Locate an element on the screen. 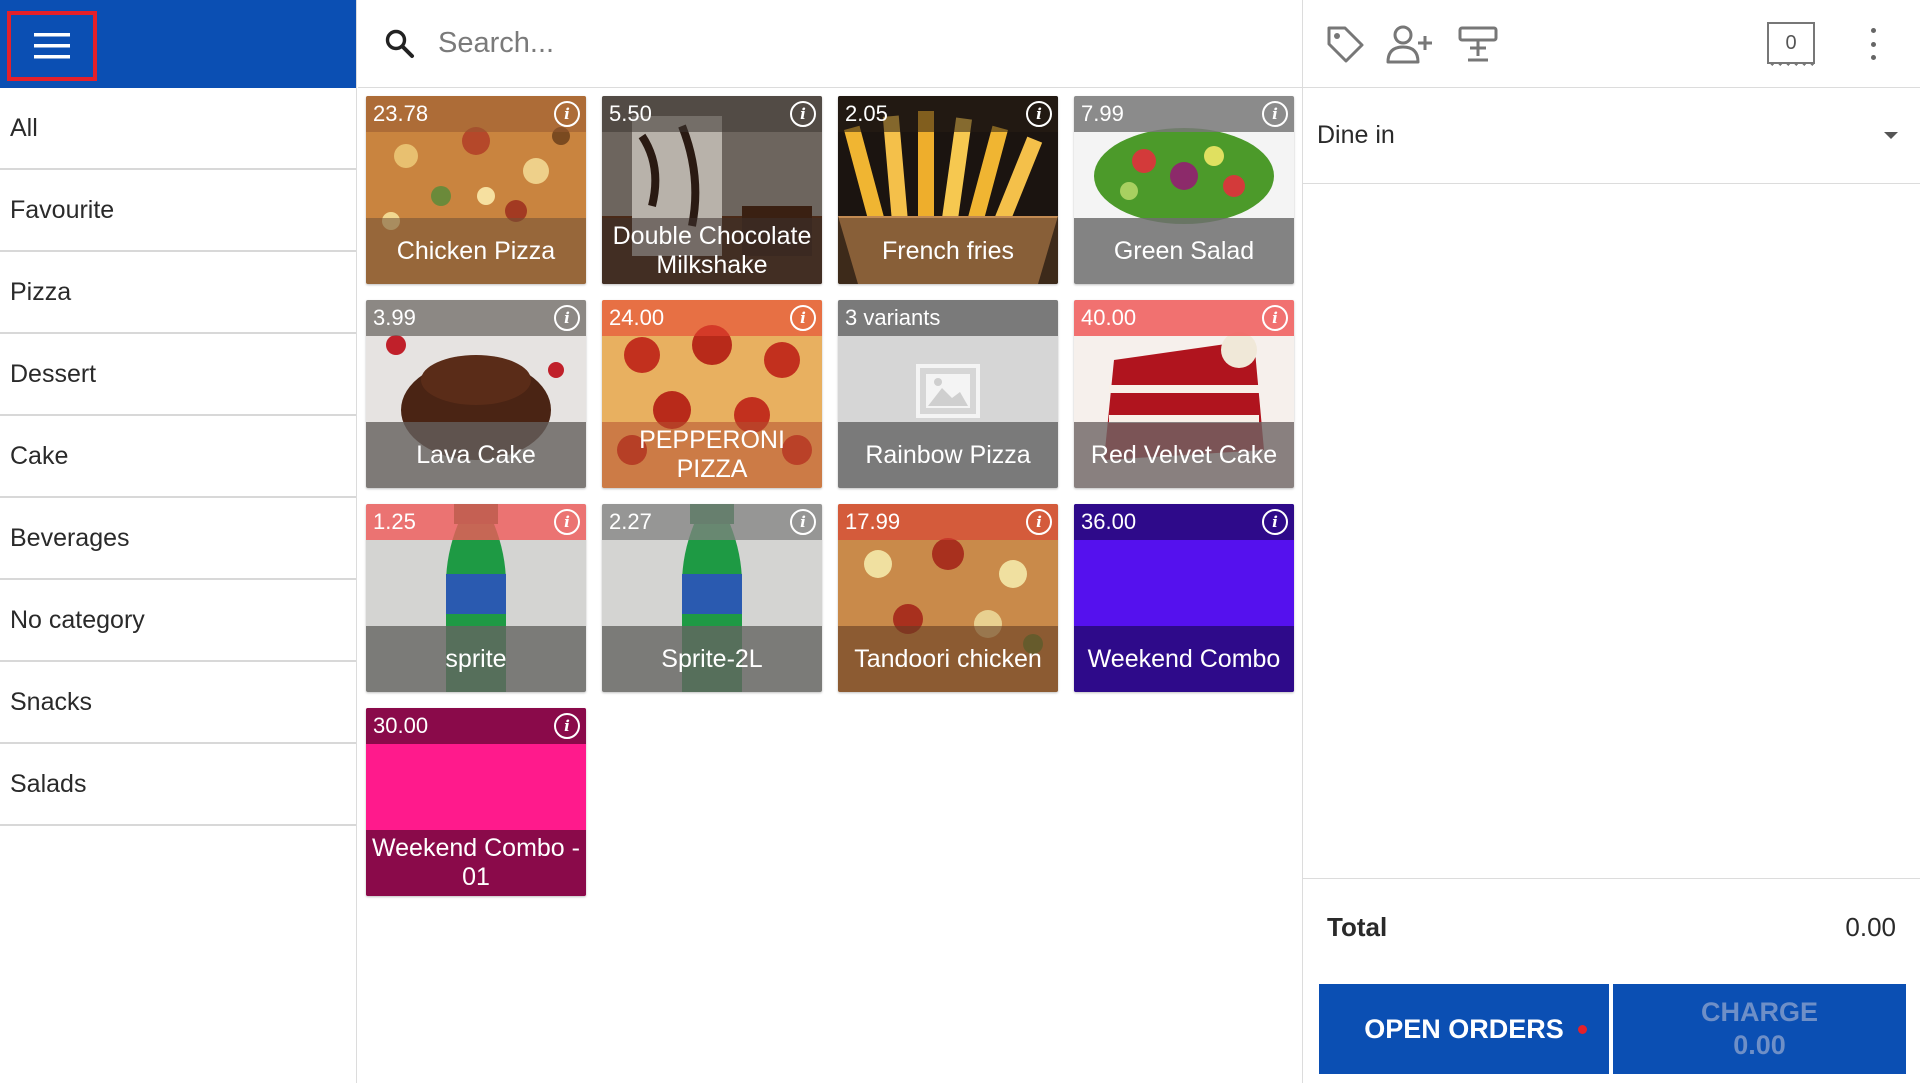 The width and height of the screenshot is (1920, 1083). product-tile-french-fries: 2.05 i French fries is located at coordinates (948, 190).